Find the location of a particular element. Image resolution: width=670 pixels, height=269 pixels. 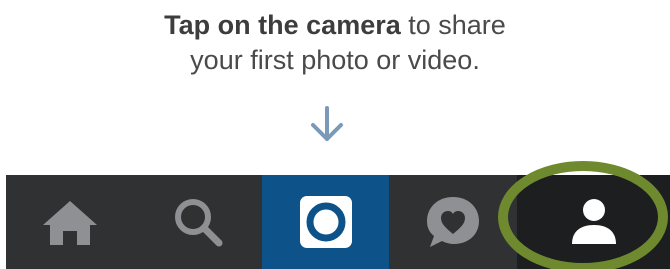

heart-bubble-icon is located at coordinates (453, 222).